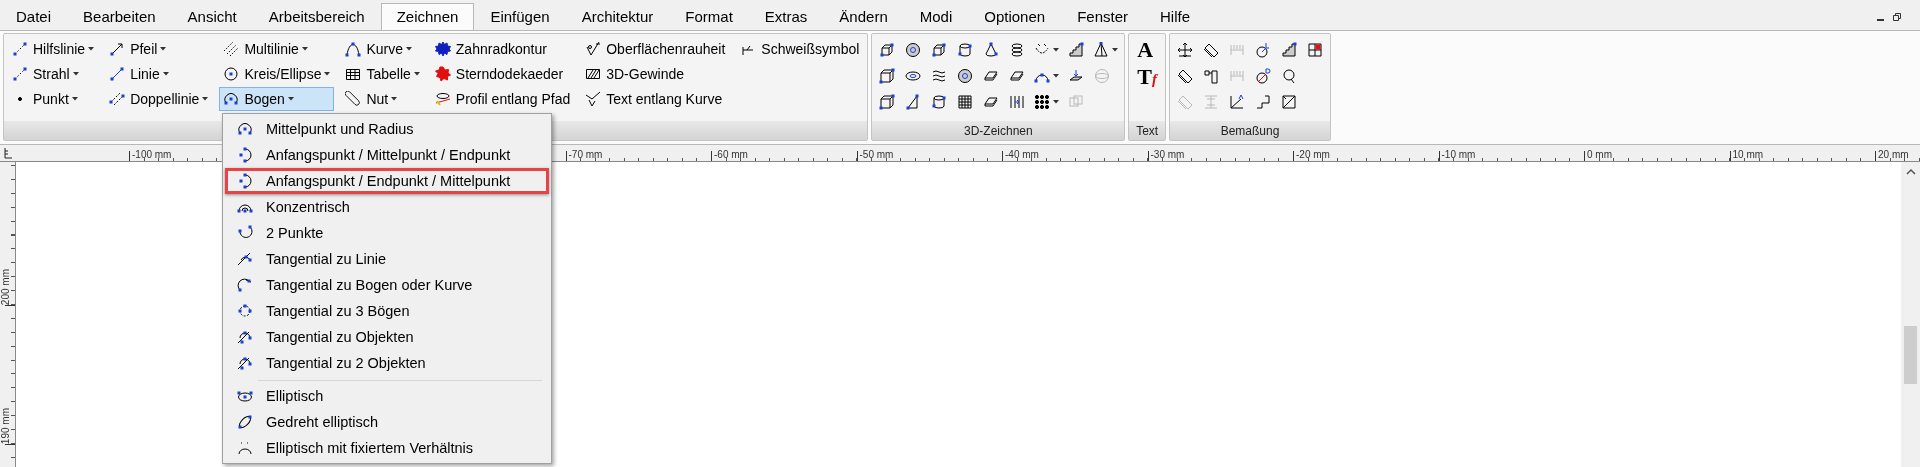  Describe the element at coordinates (159, 74) in the screenshot. I see `ribbon-tool-button: Linie` at that location.